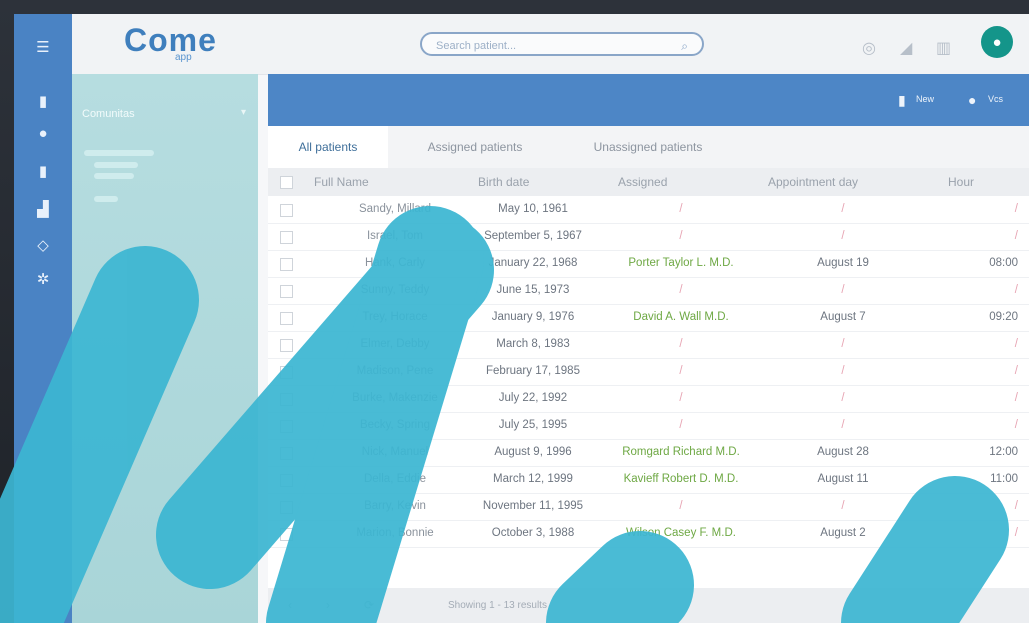  I want to click on column-header: Full Name, so click(341, 182).